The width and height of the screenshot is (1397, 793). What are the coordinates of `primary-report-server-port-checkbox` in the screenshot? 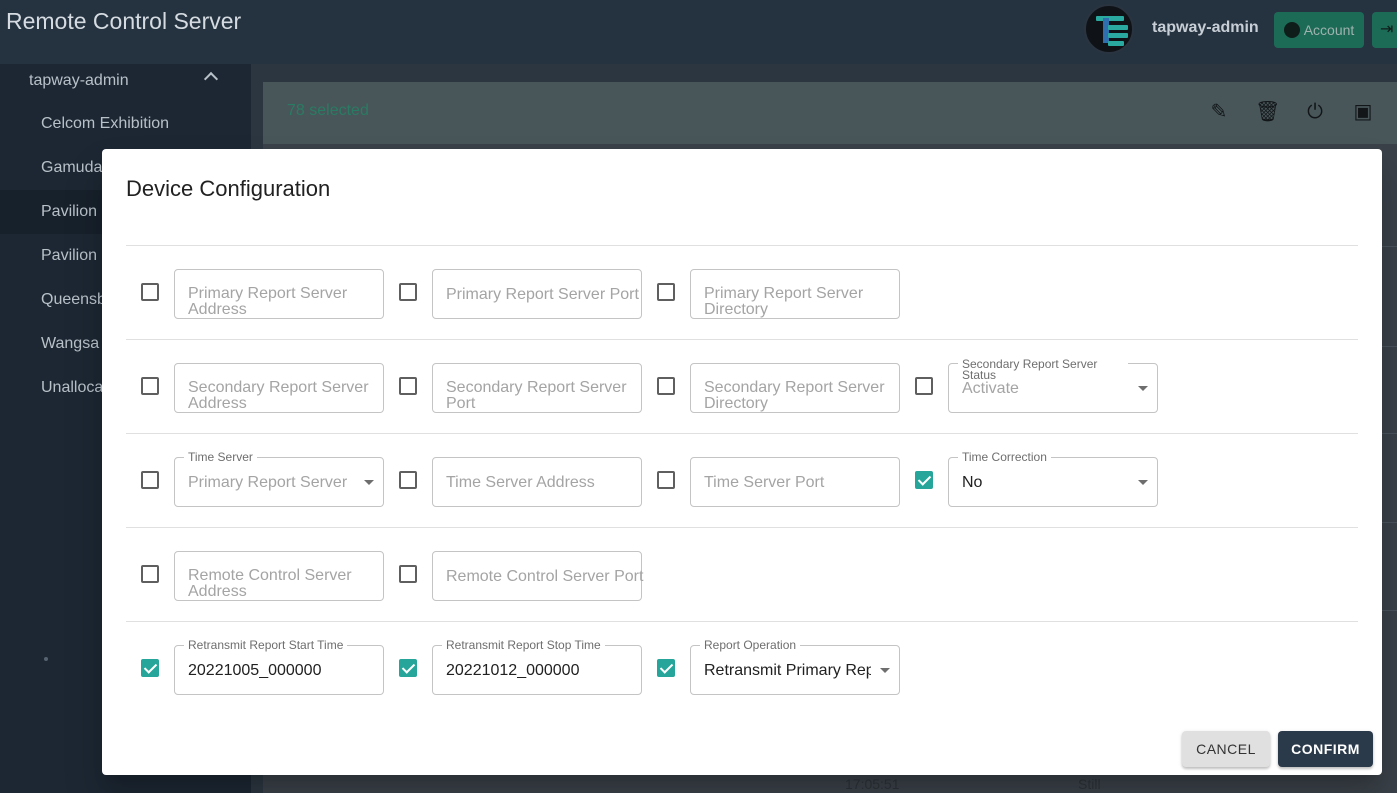 It's located at (408, 292).